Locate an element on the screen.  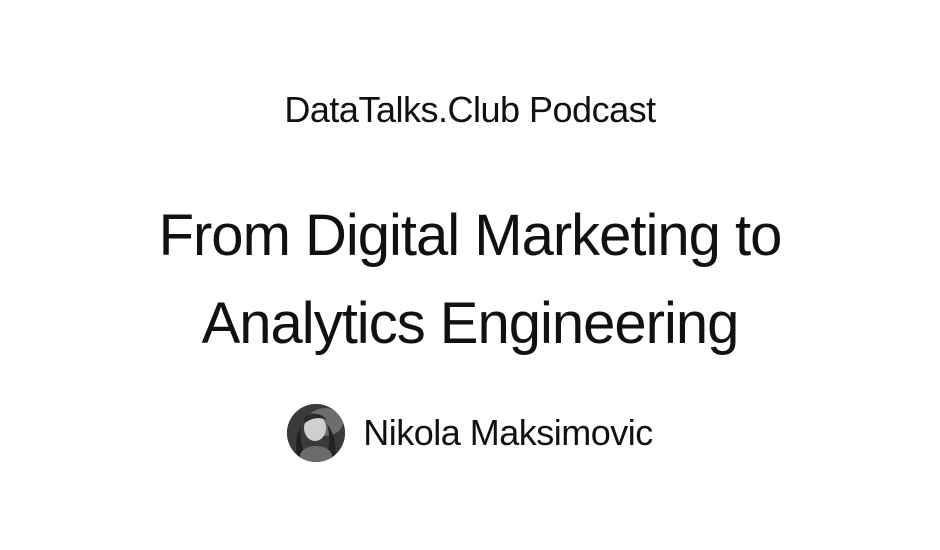
guest: Nikola Maksimovic is located at coordinates (470, 433).